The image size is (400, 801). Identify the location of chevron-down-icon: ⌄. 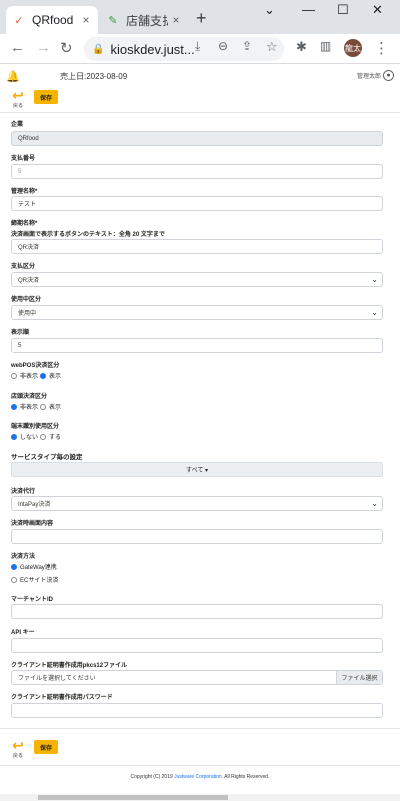
(374, 312).